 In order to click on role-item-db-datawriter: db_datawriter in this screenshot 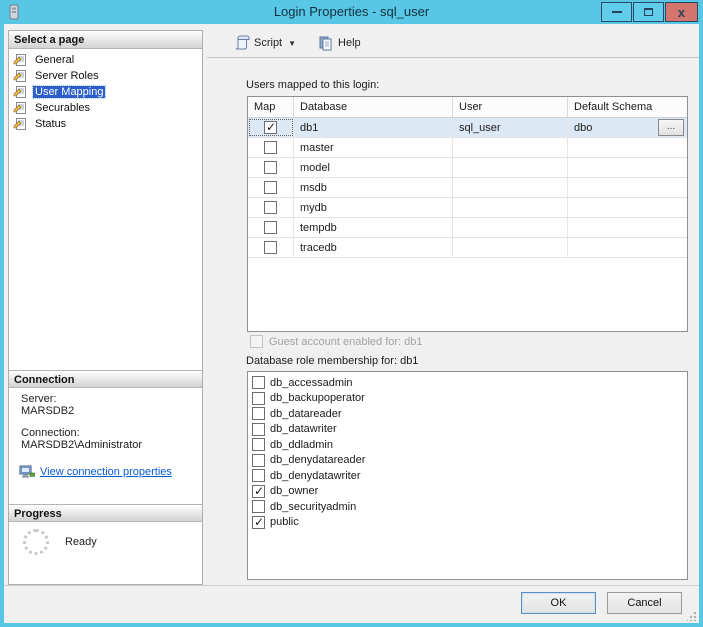, I will do `click(469, 430)`.